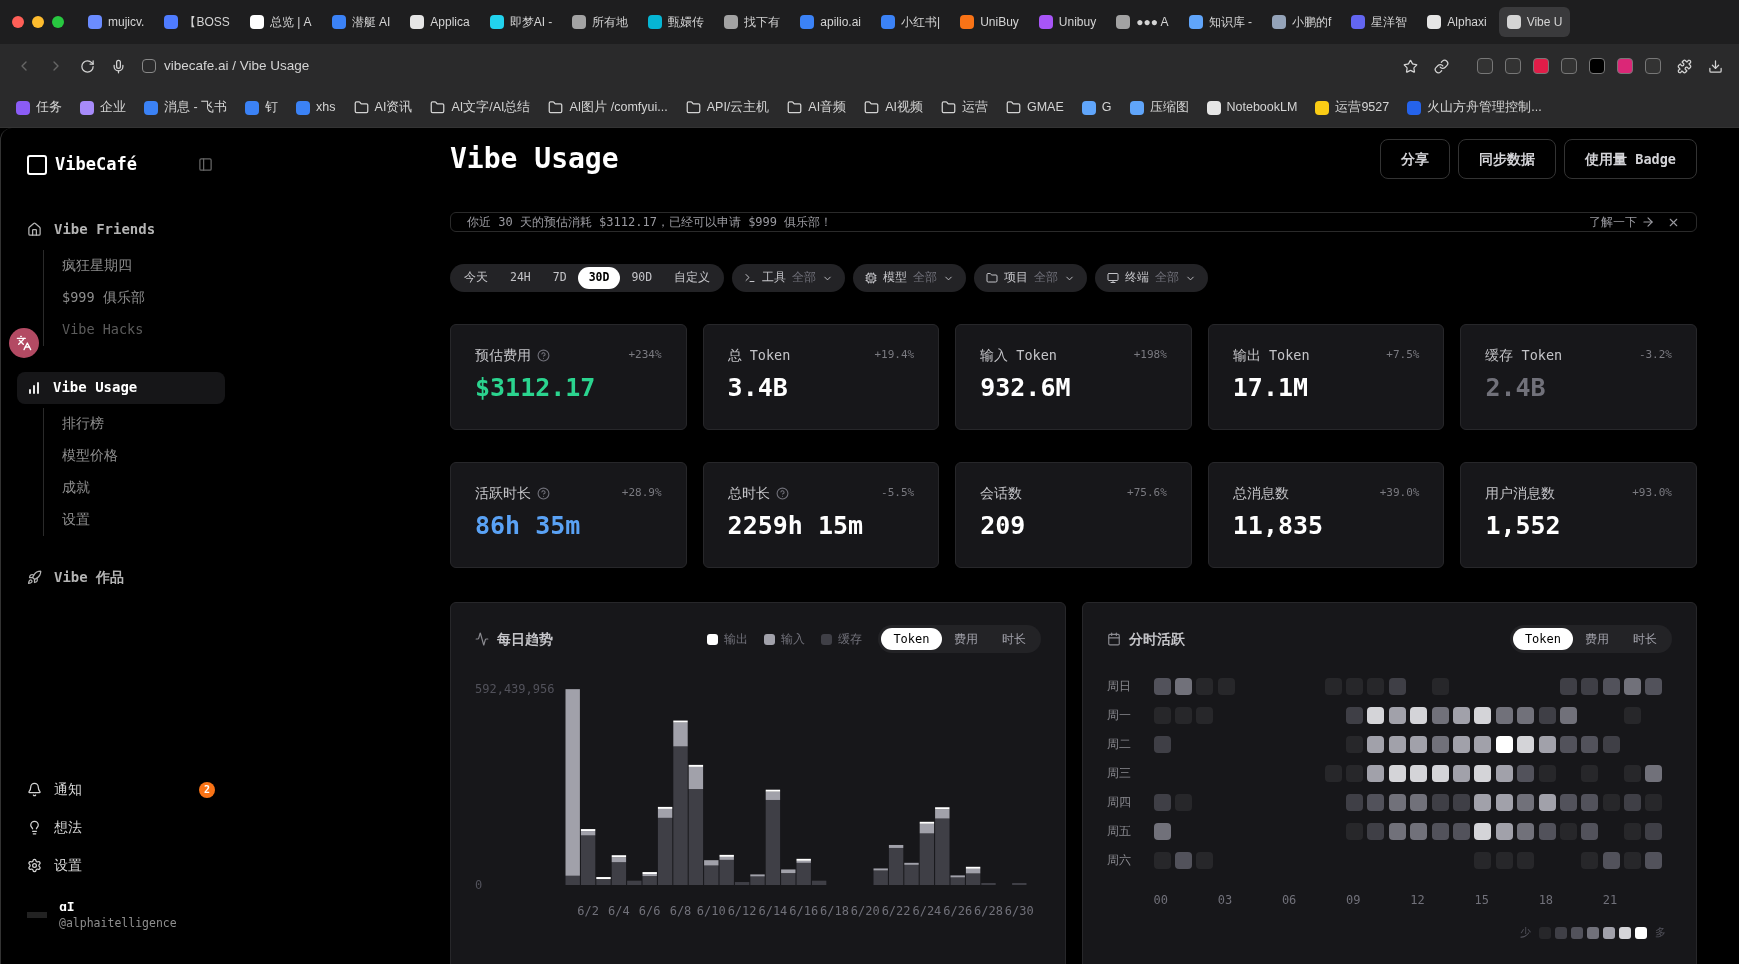 The height and width of the screenshot is (964, 1739). What do you see at coordinates (1301, 22) in the screenshot?
I see `browser-tab: 小鹏的f` at bounding box center [1301, 22].